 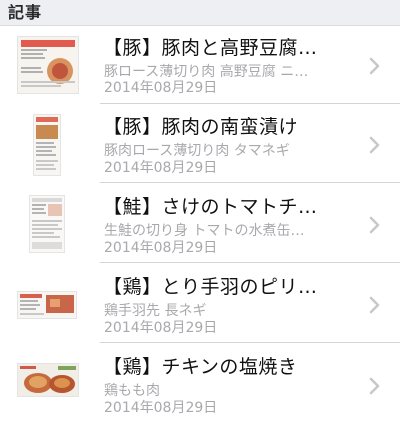 What do you see at coordinates (155, 311) in the screenshot?
I see `item-ingredients: 鶏手羽先 長ネギ` at bounding box center [155, 311].